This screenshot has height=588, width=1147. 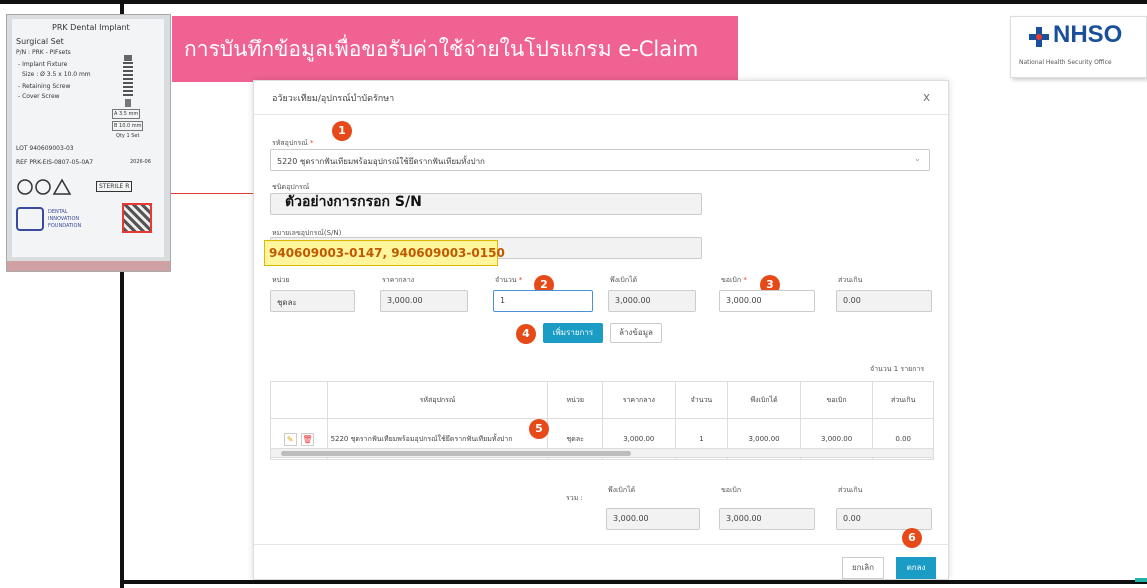 What do you see at coordinates (88, 138) in the screenshot?
I see `product-label-inner: PRK Dental Implant Surgical Set P/N` at bounding box center [88, 138].